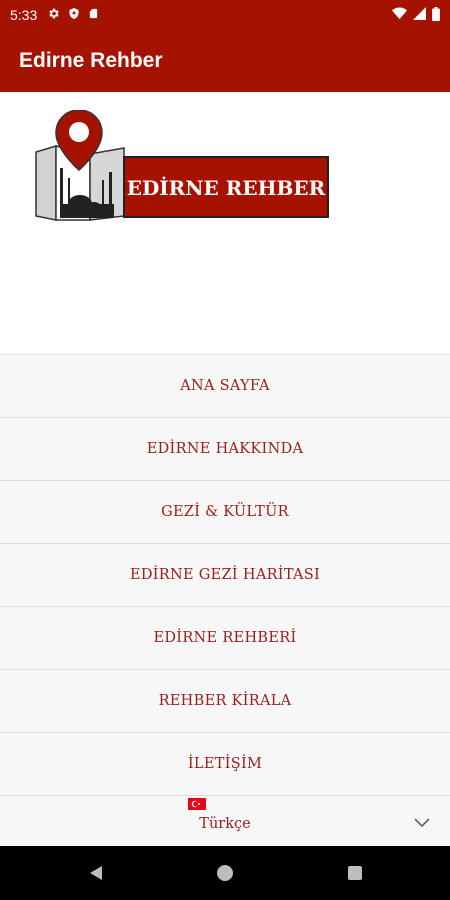 This screenshot has height=900, width=450. I want to click on home-icon, so click(225, 873).